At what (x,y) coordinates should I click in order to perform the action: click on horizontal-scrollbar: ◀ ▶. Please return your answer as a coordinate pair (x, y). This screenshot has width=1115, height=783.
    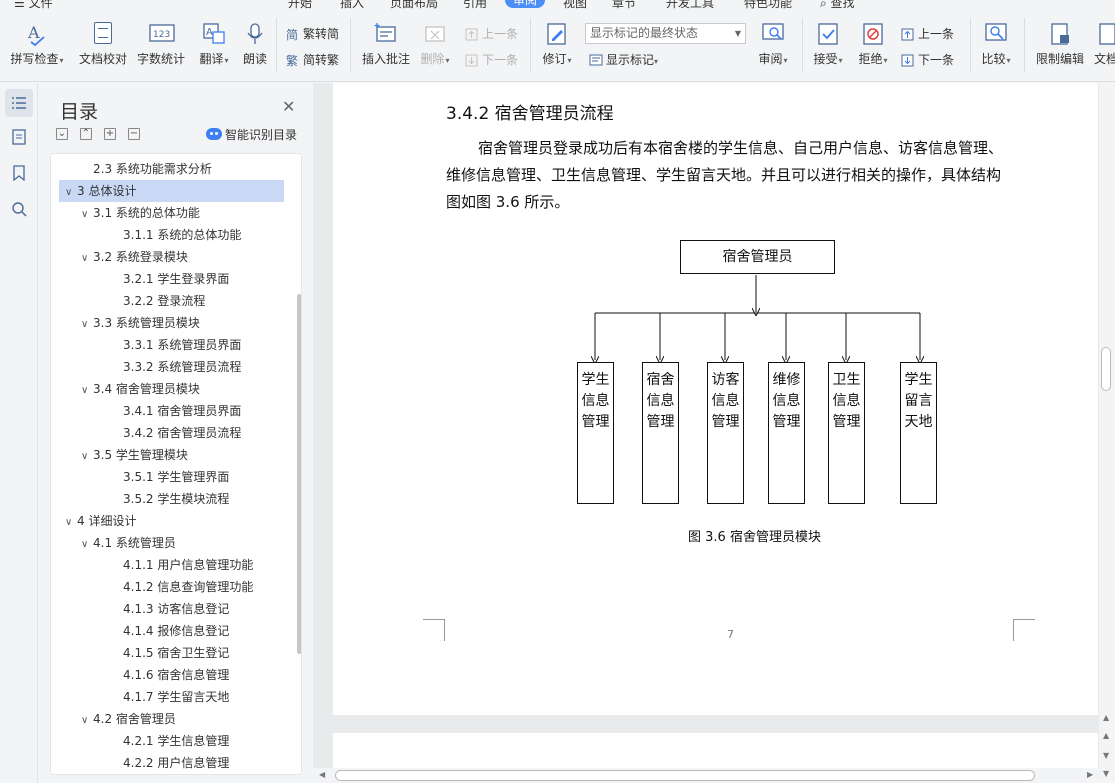
    Looking at the image, I should click on (706, 775).